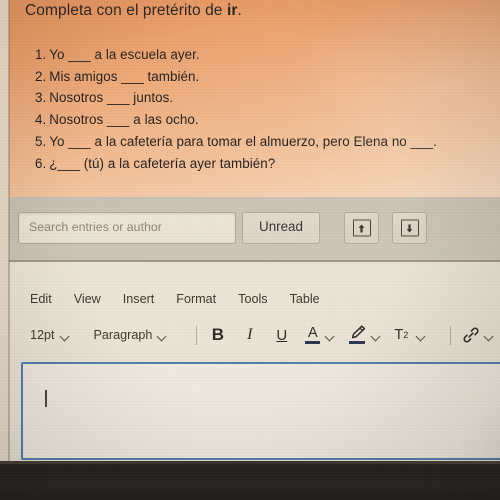 The image size is (500, 500). What do you see at coordinates (9, 231) in the screenshot?
I see `screen-left-edge-line` at bounding box center [9, 231].